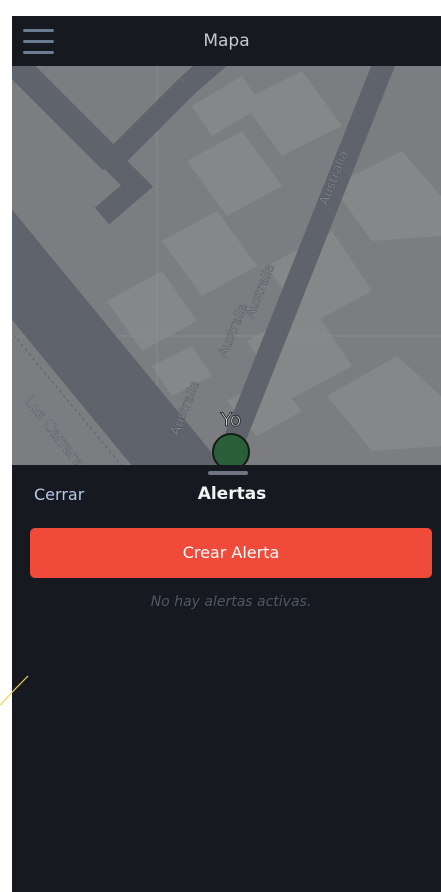 The height and width of the screenshot is (892, 441). Describe the element at coordinates (231, 420) in the screenshot. I see `user-marker-label: Yo` at that location.